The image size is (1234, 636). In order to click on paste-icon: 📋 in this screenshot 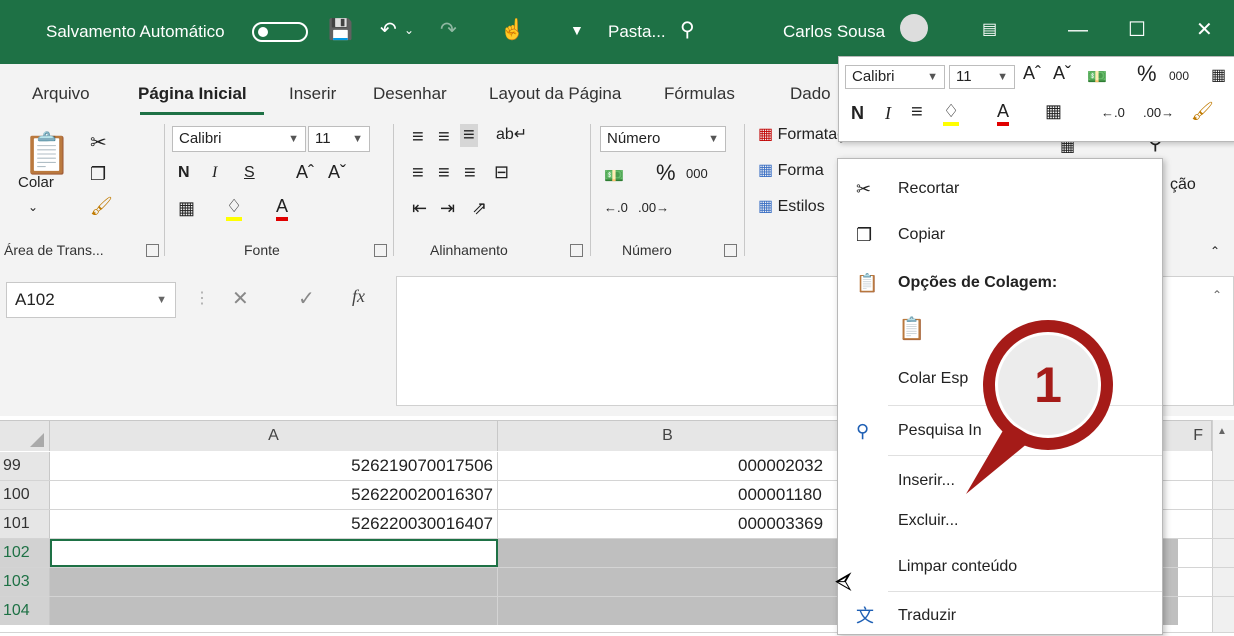, I will do `click(47, 153)`.